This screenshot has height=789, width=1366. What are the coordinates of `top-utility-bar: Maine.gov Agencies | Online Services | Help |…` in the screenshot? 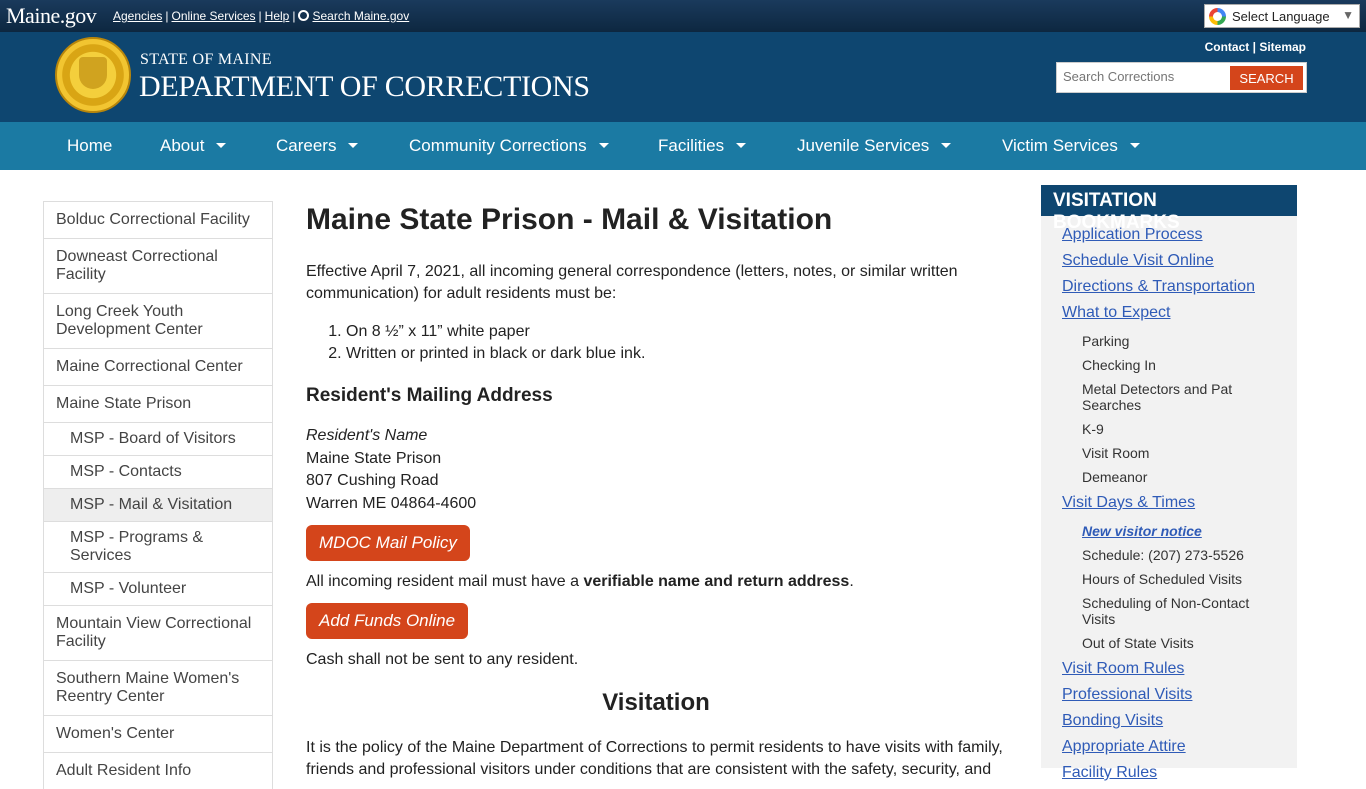 It's located at (683, 16).